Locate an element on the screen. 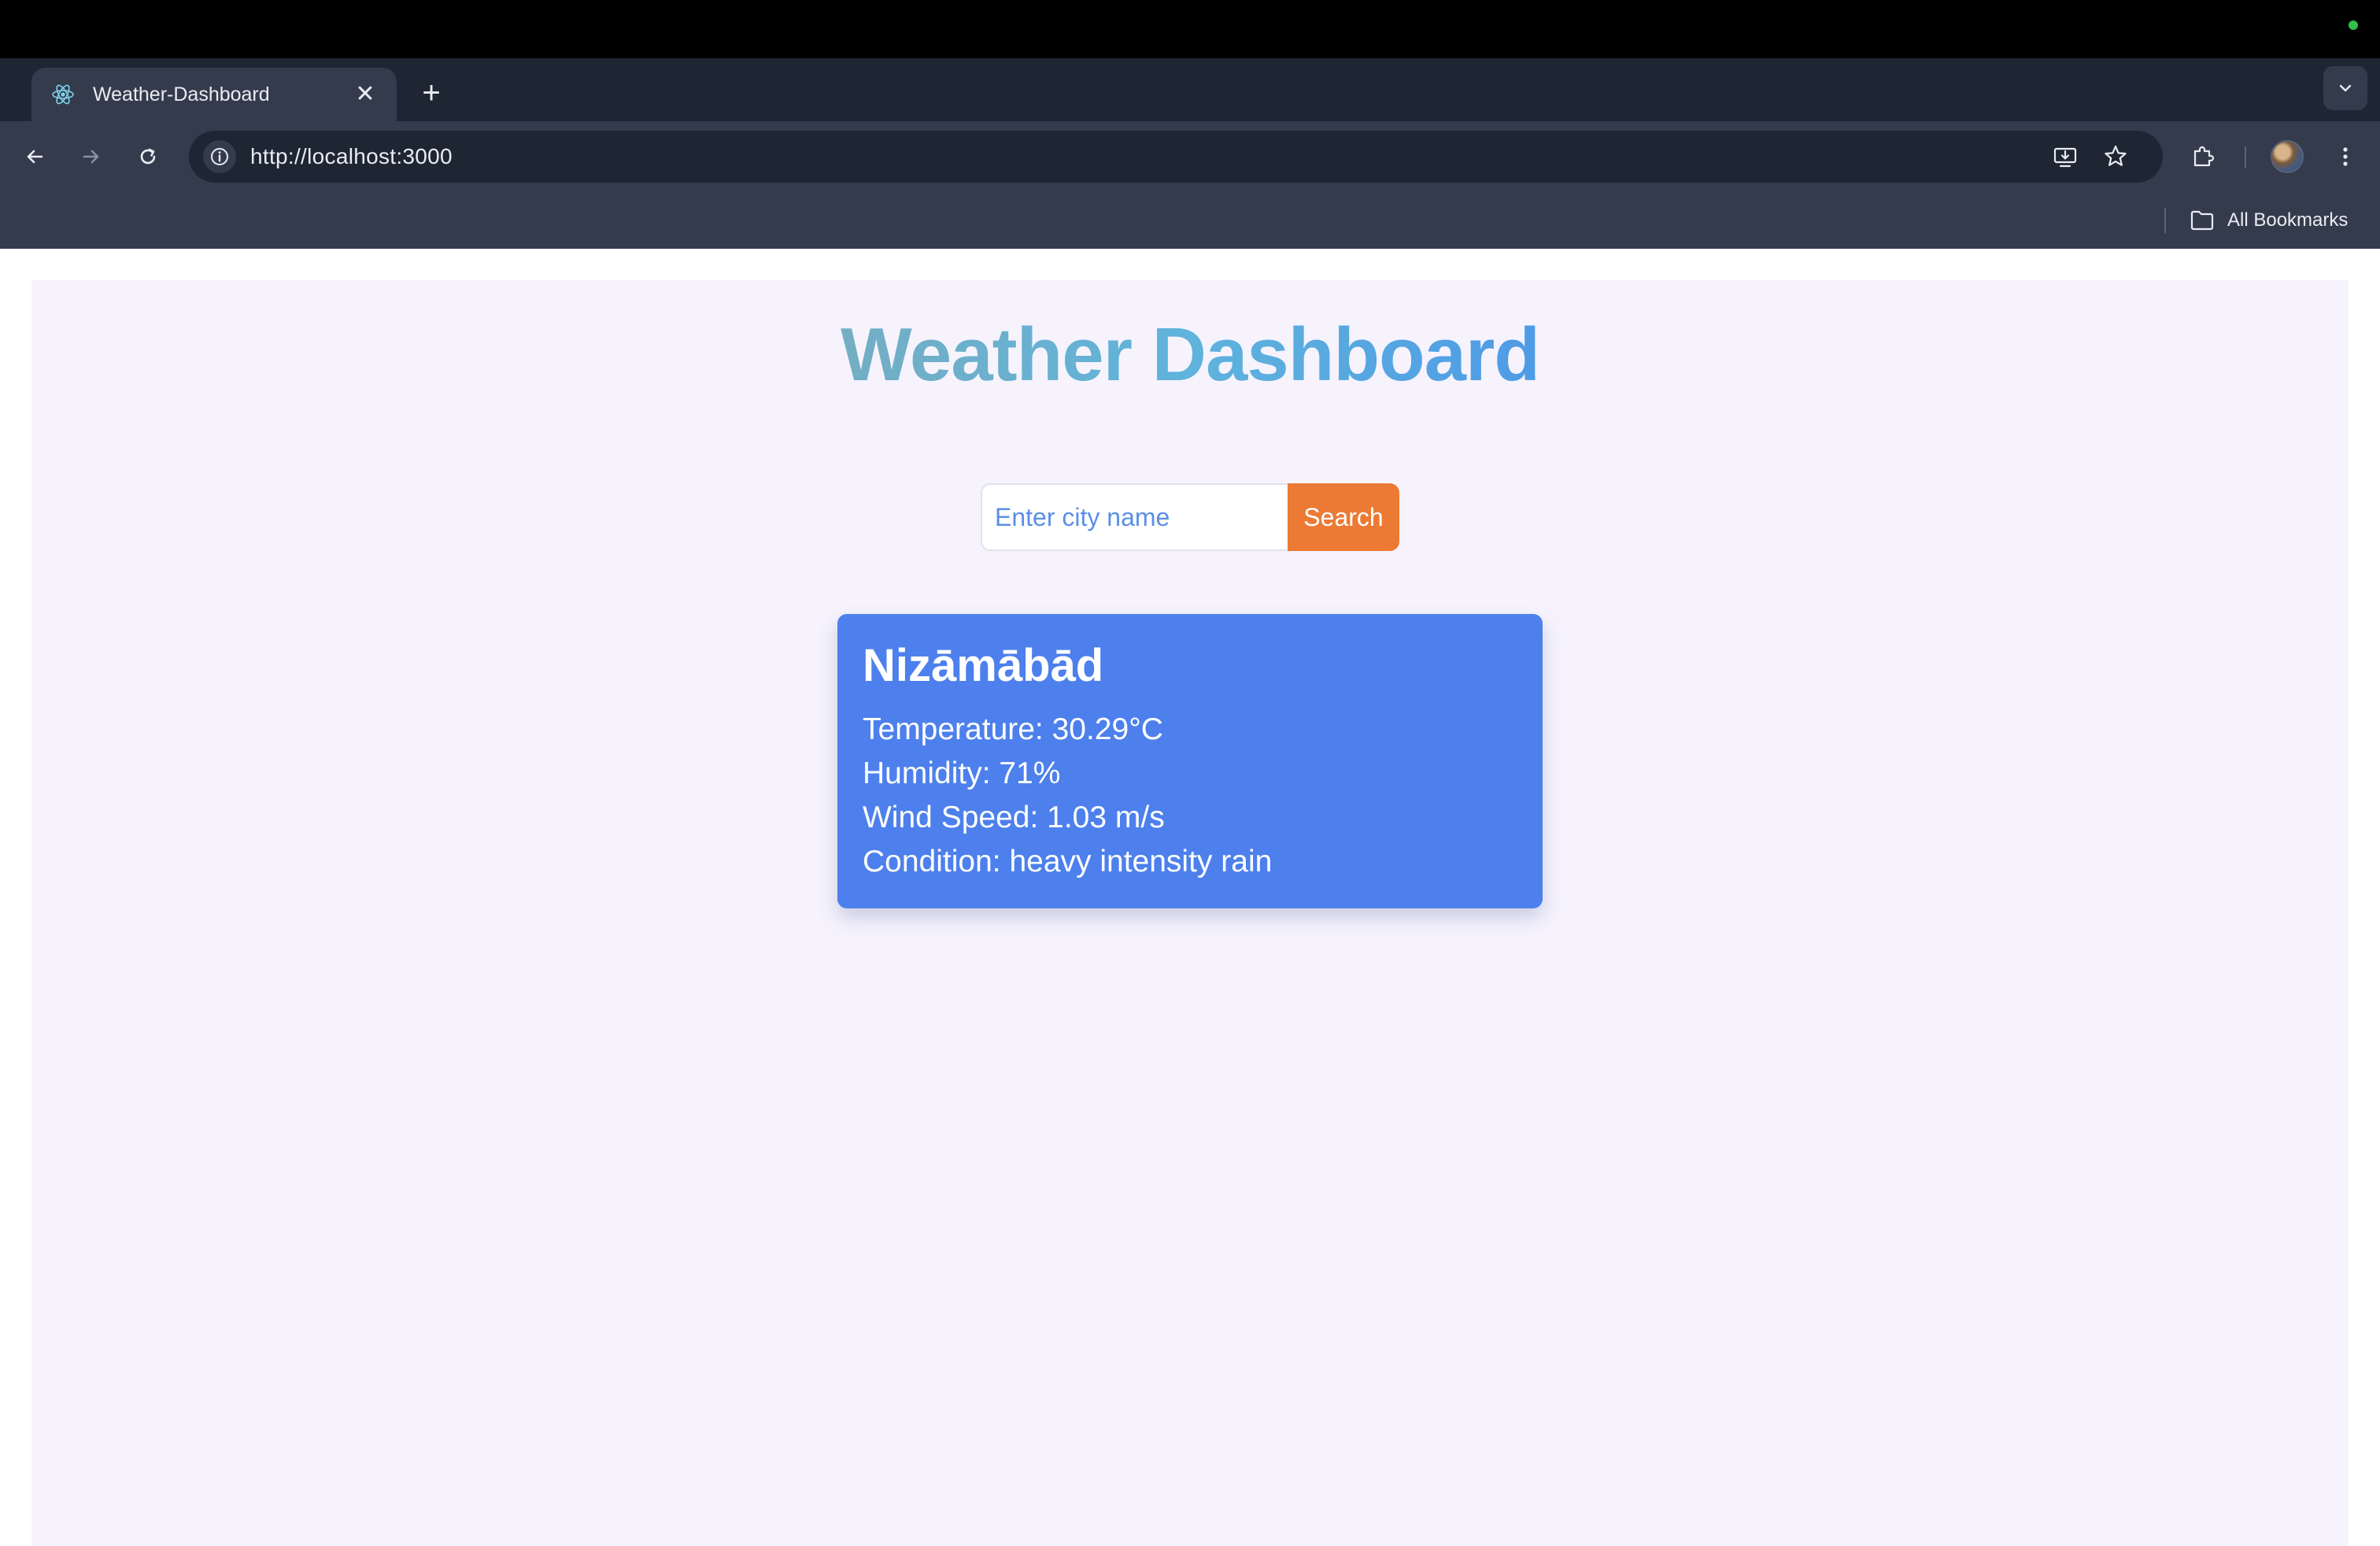 This screenshot has height=1546, width=2380. wind-speed-text: Wind Speed: 1.03 m/s is located at coordinates (1014, 817).